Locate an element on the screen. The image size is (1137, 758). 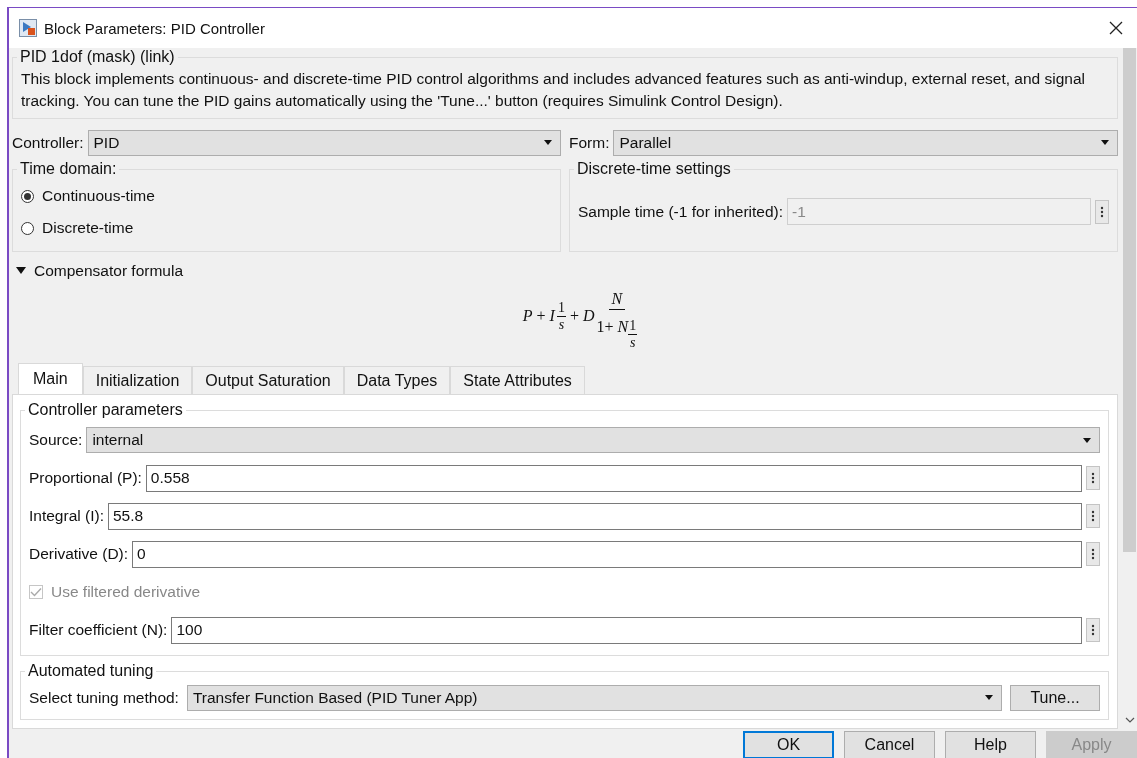
tab: Main is located at coordinates (50, 378).